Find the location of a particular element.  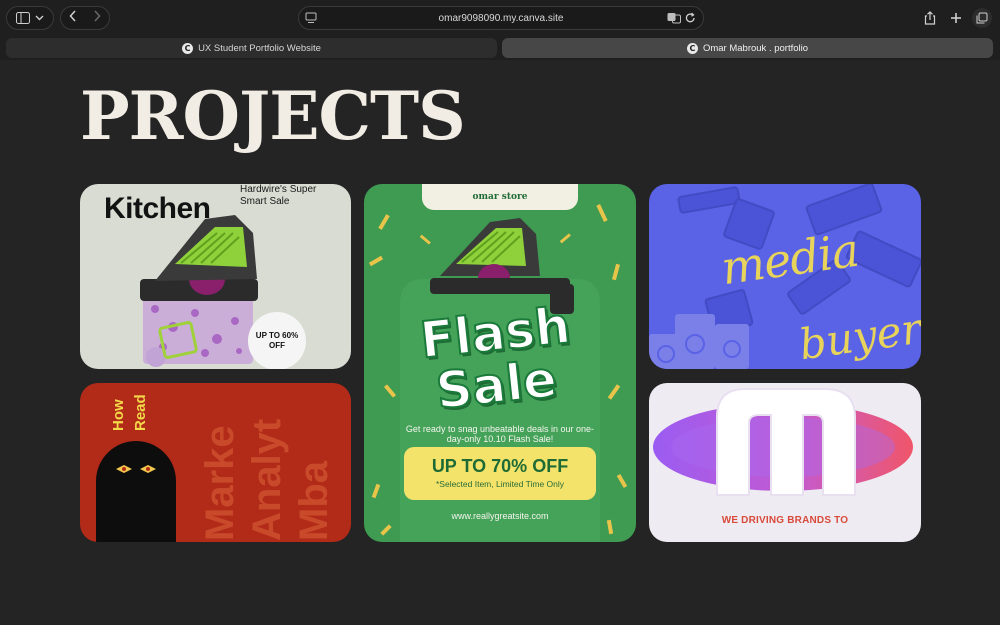

translate-icon is located at coordinates (674, 18).